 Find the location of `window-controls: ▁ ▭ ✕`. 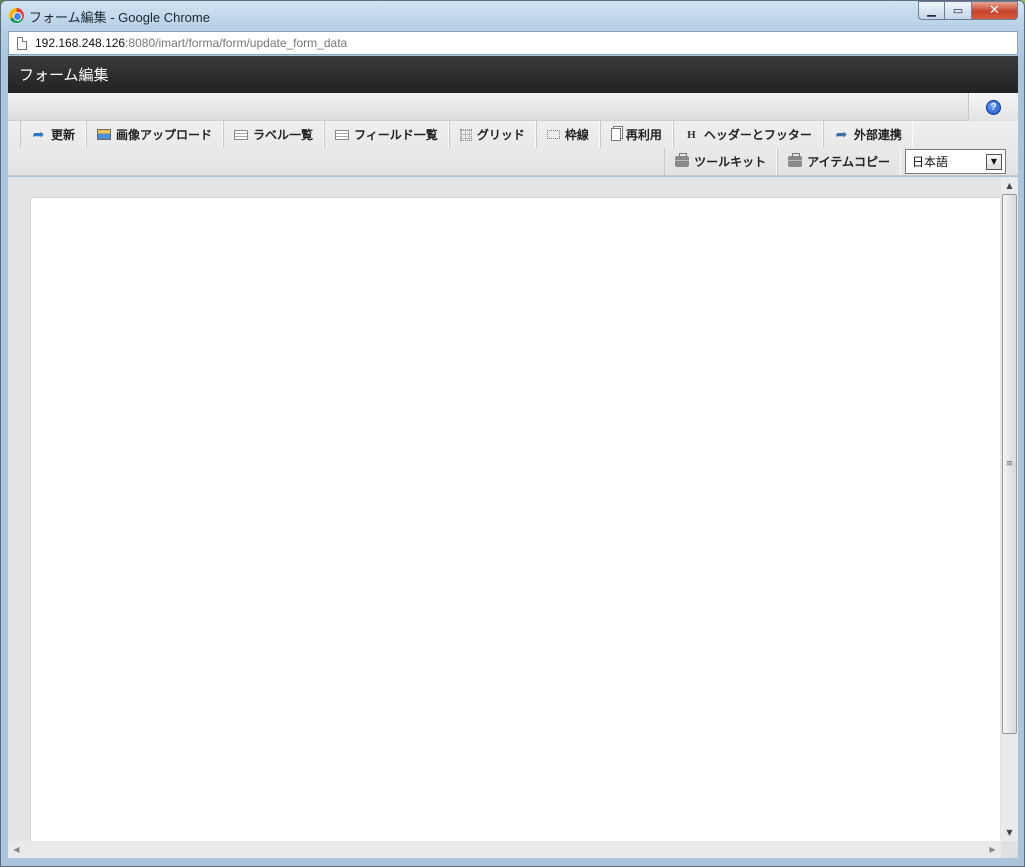

window-controls: ▁ ▭ ✕ is located at coordinates (968, 10).